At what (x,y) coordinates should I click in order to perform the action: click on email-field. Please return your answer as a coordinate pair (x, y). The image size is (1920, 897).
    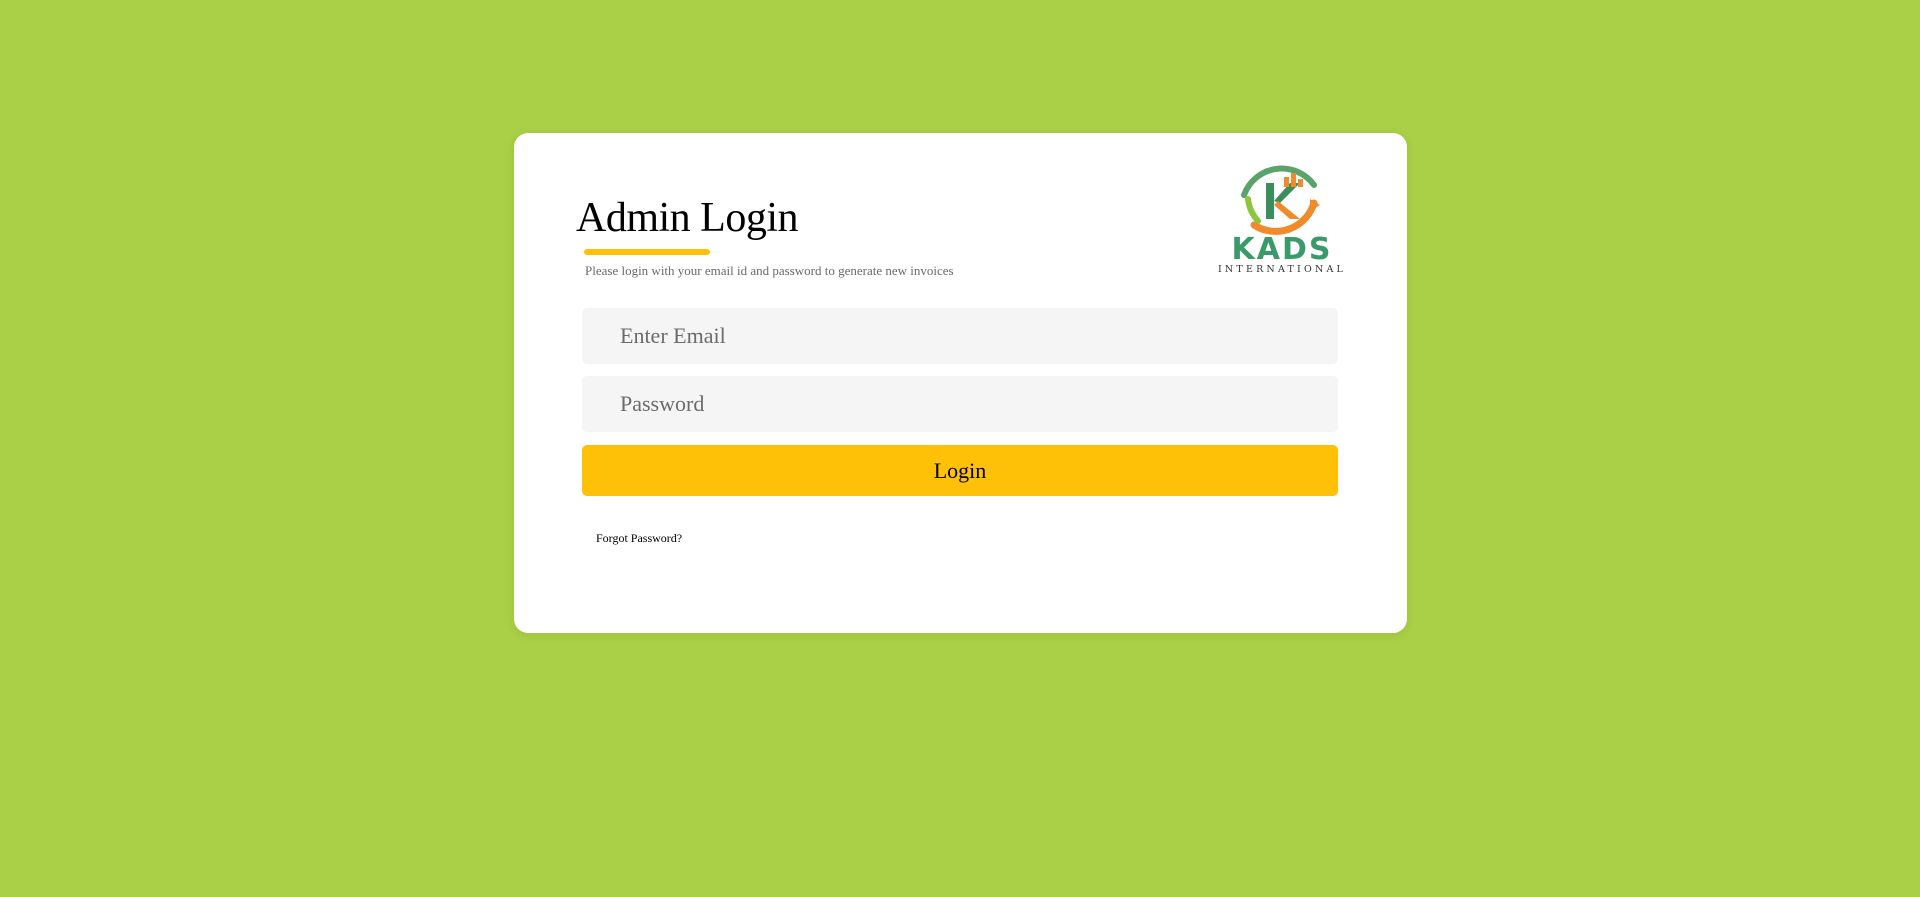
    Looking at the image, I should click on (960, 336).